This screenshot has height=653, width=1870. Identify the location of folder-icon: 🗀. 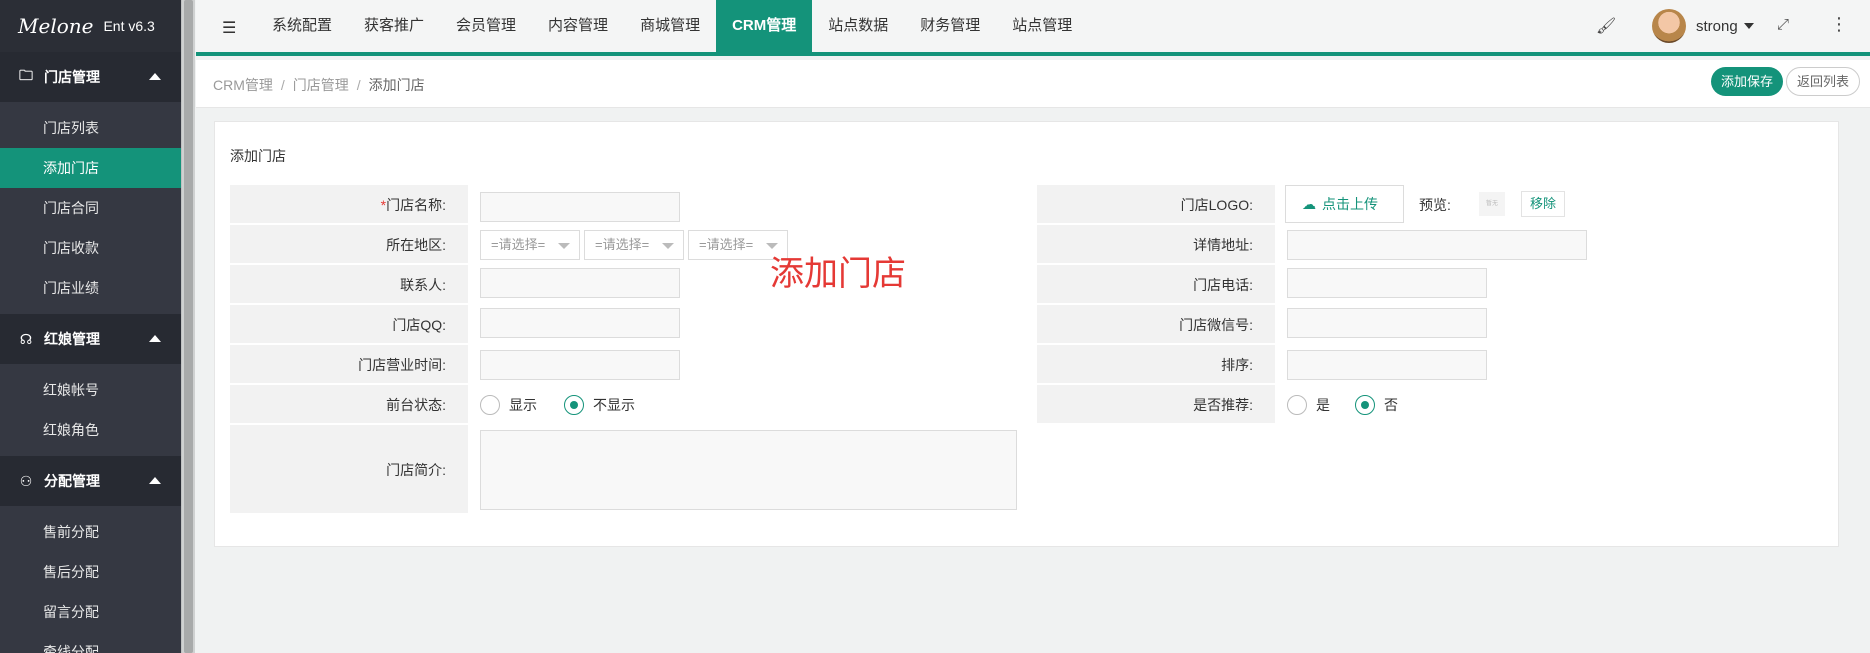
(26, 75).